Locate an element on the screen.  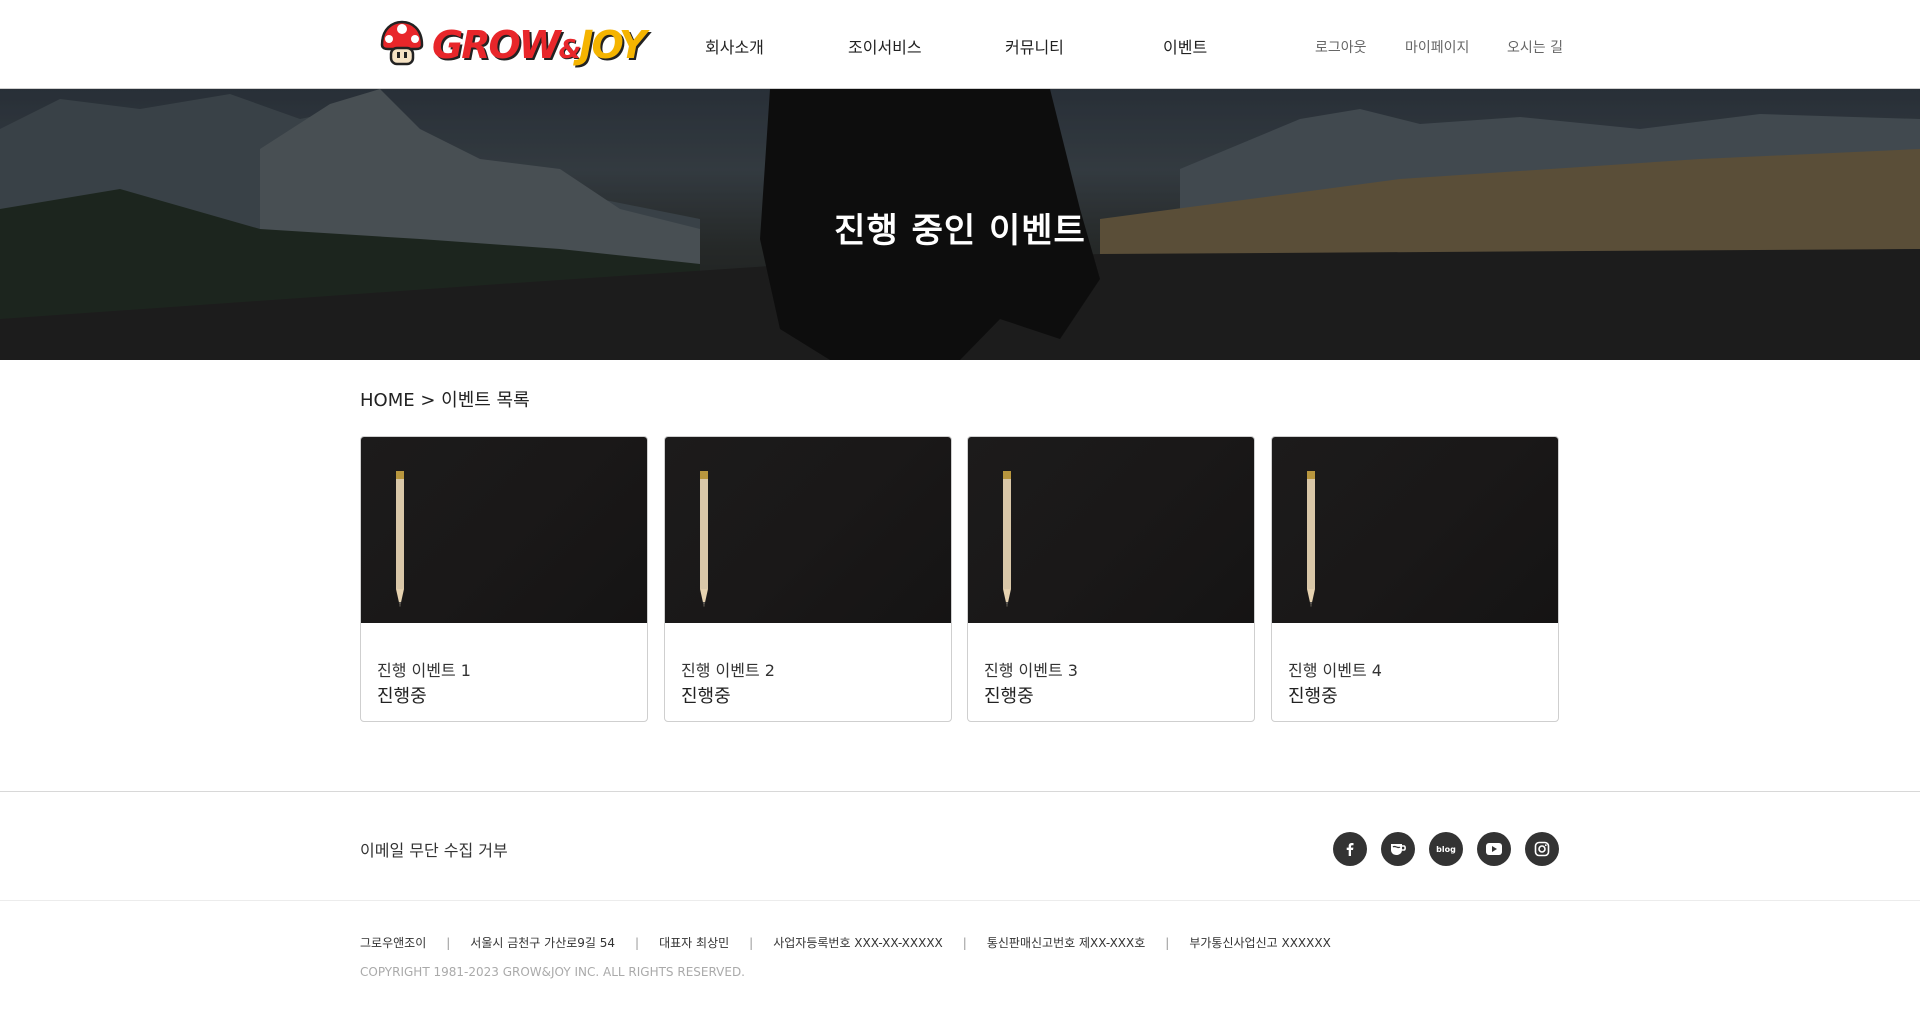
nav-event: 이벤트 is located at coordinates (1185, 46).